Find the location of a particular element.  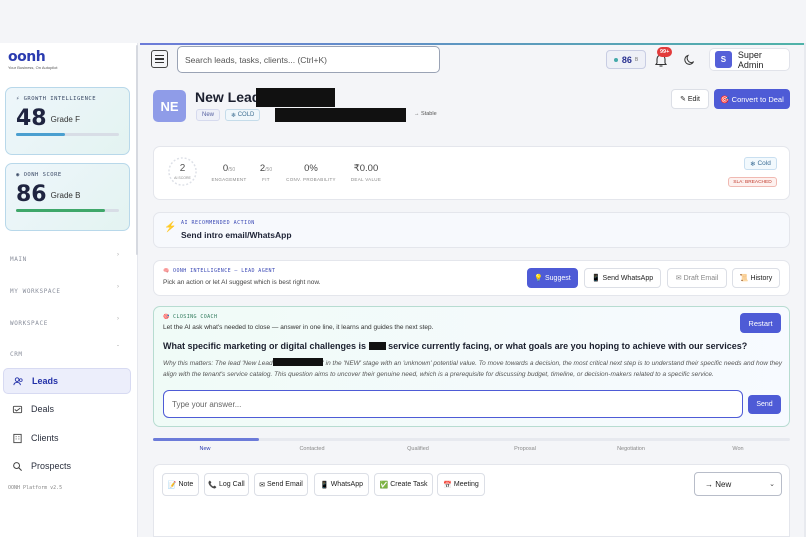

stat-conv-probability: 0% CONV. PROBABILITY is located at coordinates (311, 172).